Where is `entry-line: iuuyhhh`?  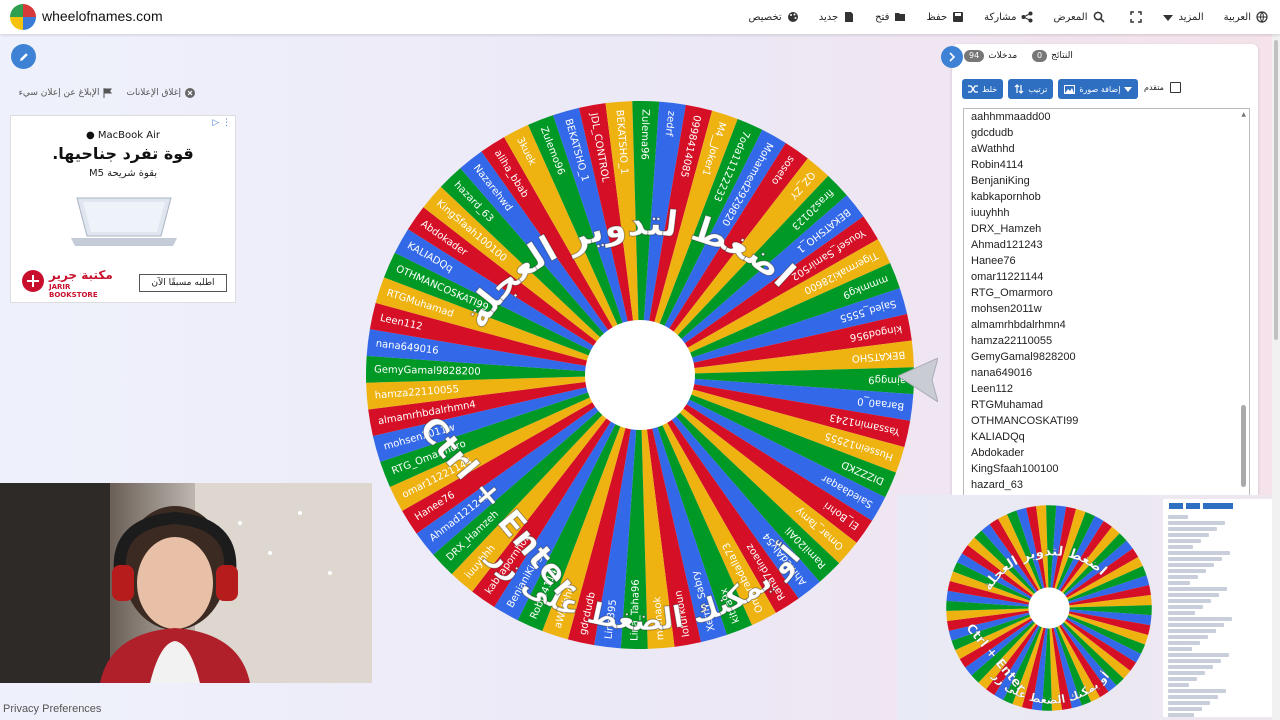
entry-line: iuuyhhh is located at coordinates (990, 213).